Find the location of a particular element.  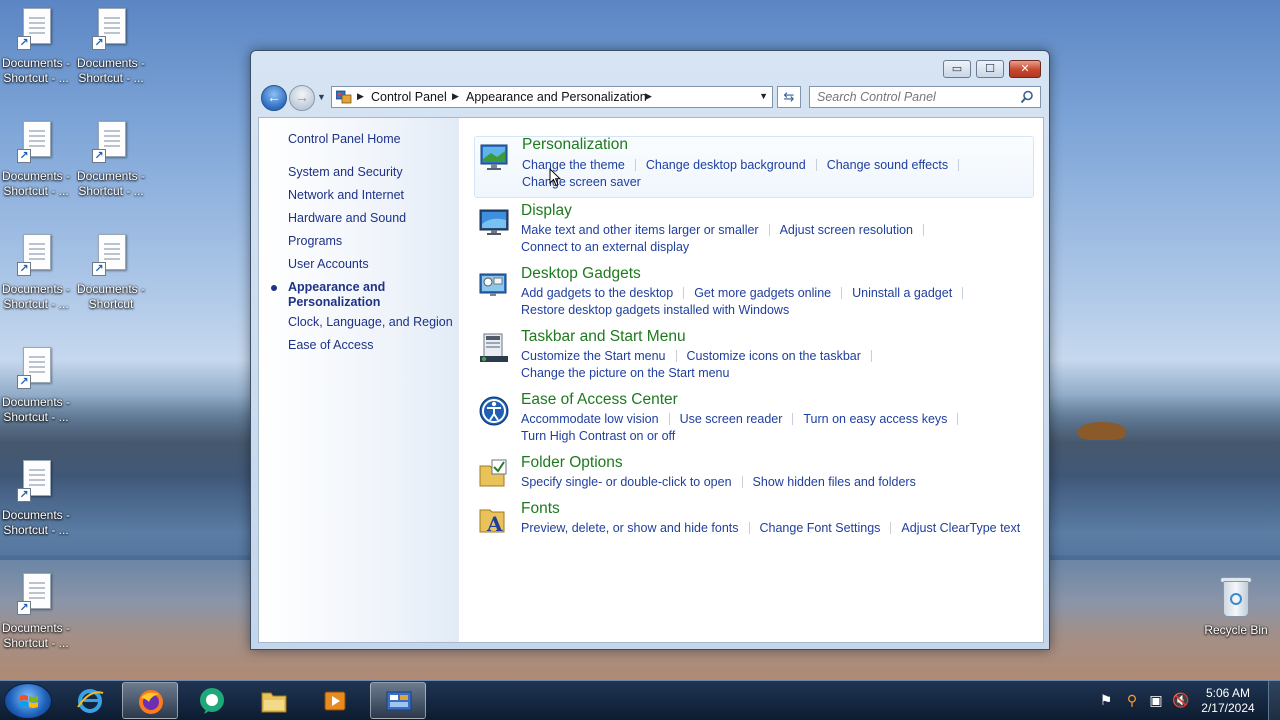

back-button: ← is located at coordinates (274, 98).